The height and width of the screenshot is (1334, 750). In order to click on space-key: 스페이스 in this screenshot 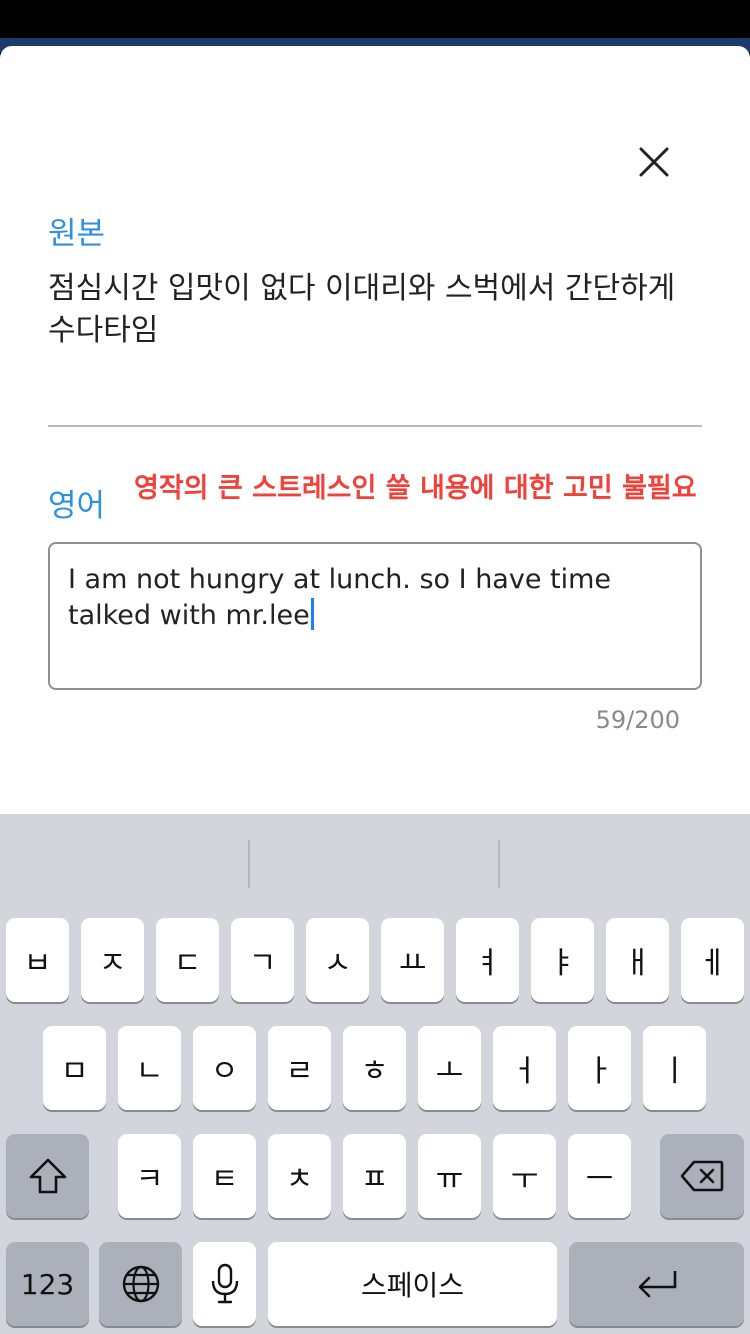, I will do `click(412, 1284)`.